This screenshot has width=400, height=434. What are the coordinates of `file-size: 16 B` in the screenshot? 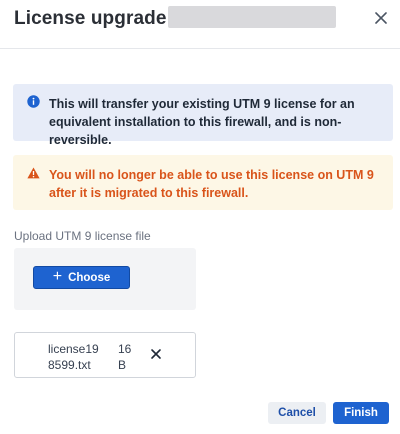 It's located at (125, 357).